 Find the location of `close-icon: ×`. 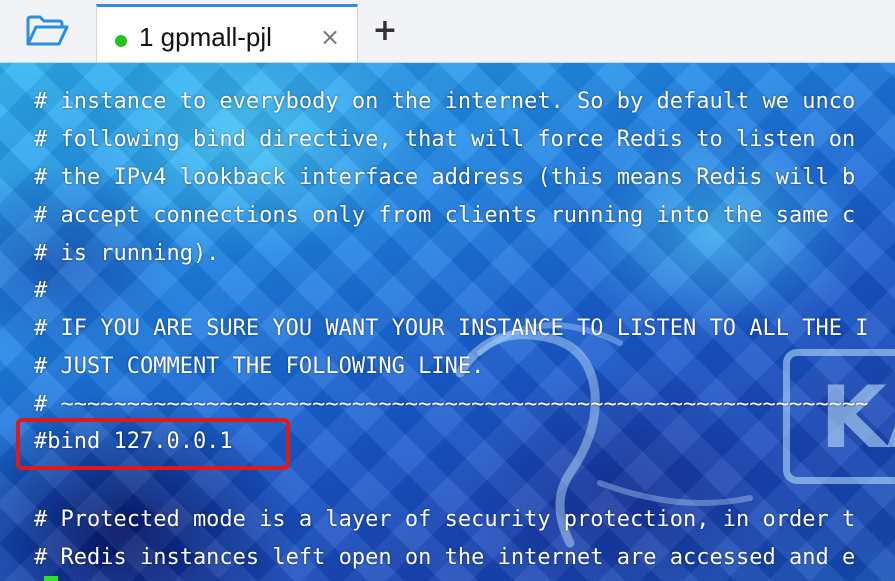

close-icon: × is located at coordinates (330, 37).